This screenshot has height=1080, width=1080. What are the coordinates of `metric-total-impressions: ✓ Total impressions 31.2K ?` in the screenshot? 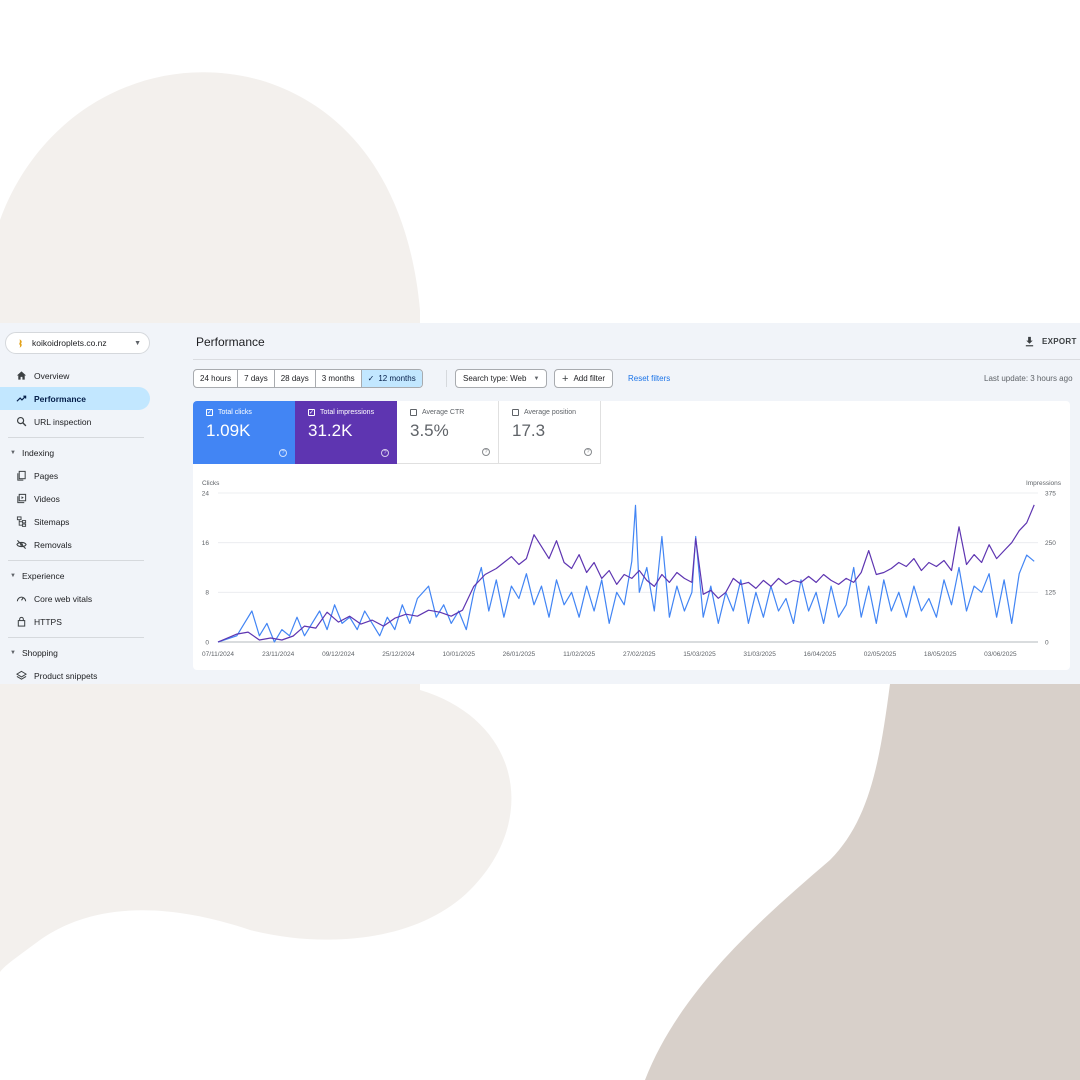 It's located at (346, 432).